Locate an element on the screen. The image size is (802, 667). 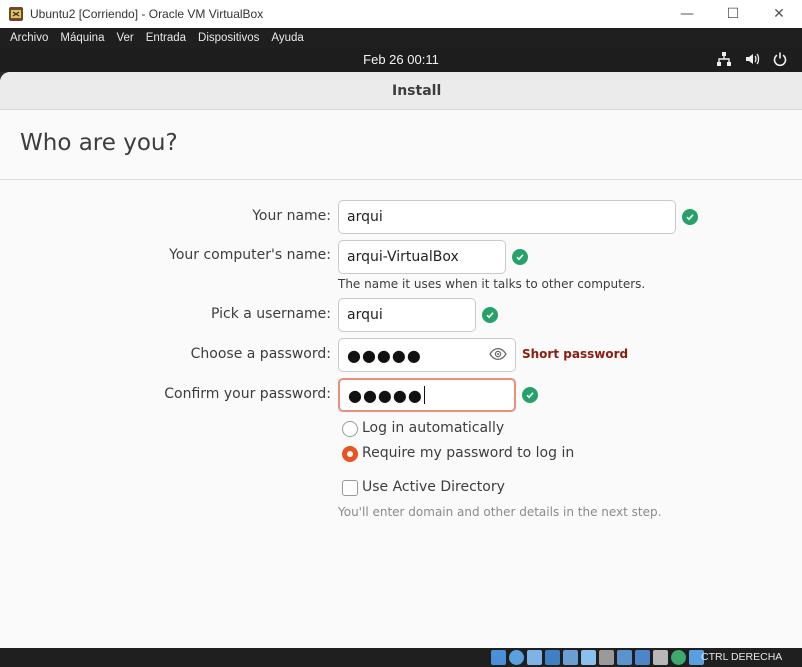
require-password-radio is located at coordinates (350, 454).